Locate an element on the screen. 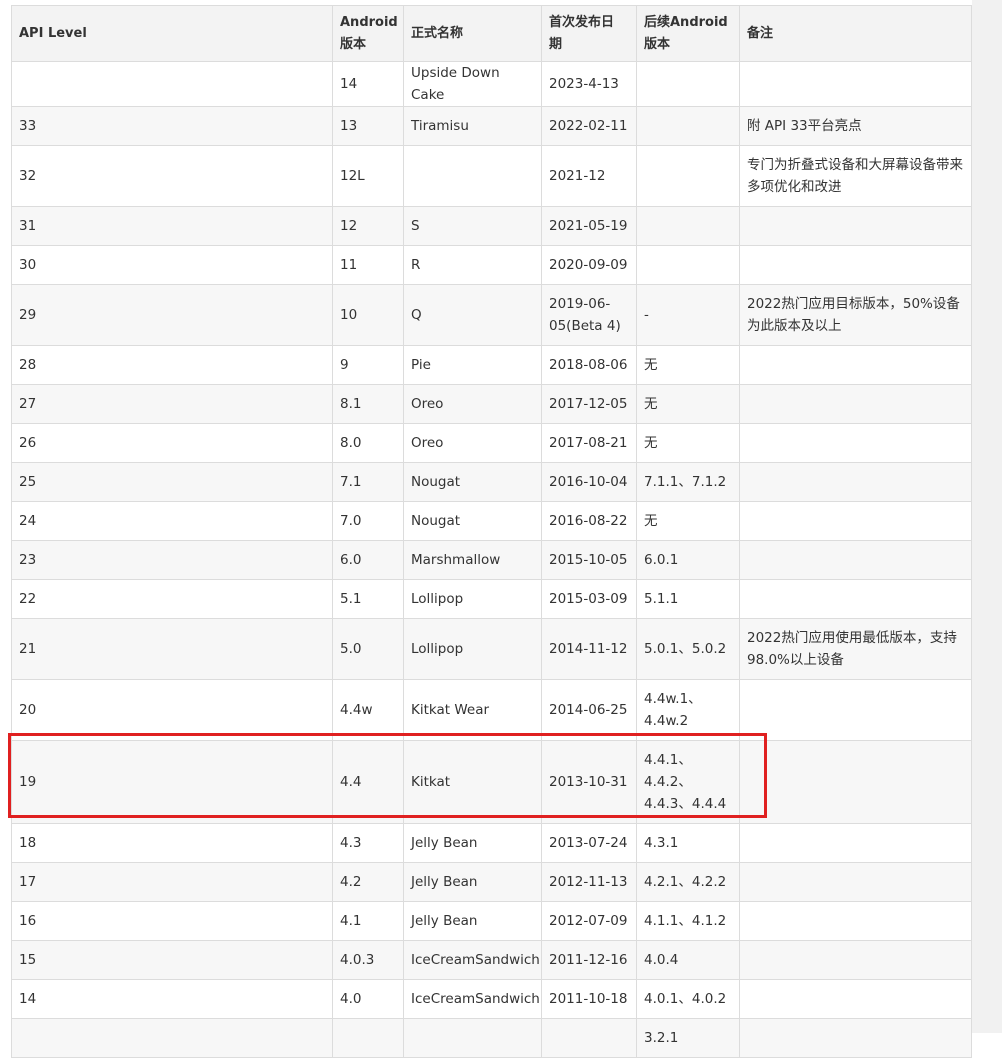 This screenshot has width=1002, height=1058. cell-official-name: Upside Down Cake is located at coordinates (472, 84).